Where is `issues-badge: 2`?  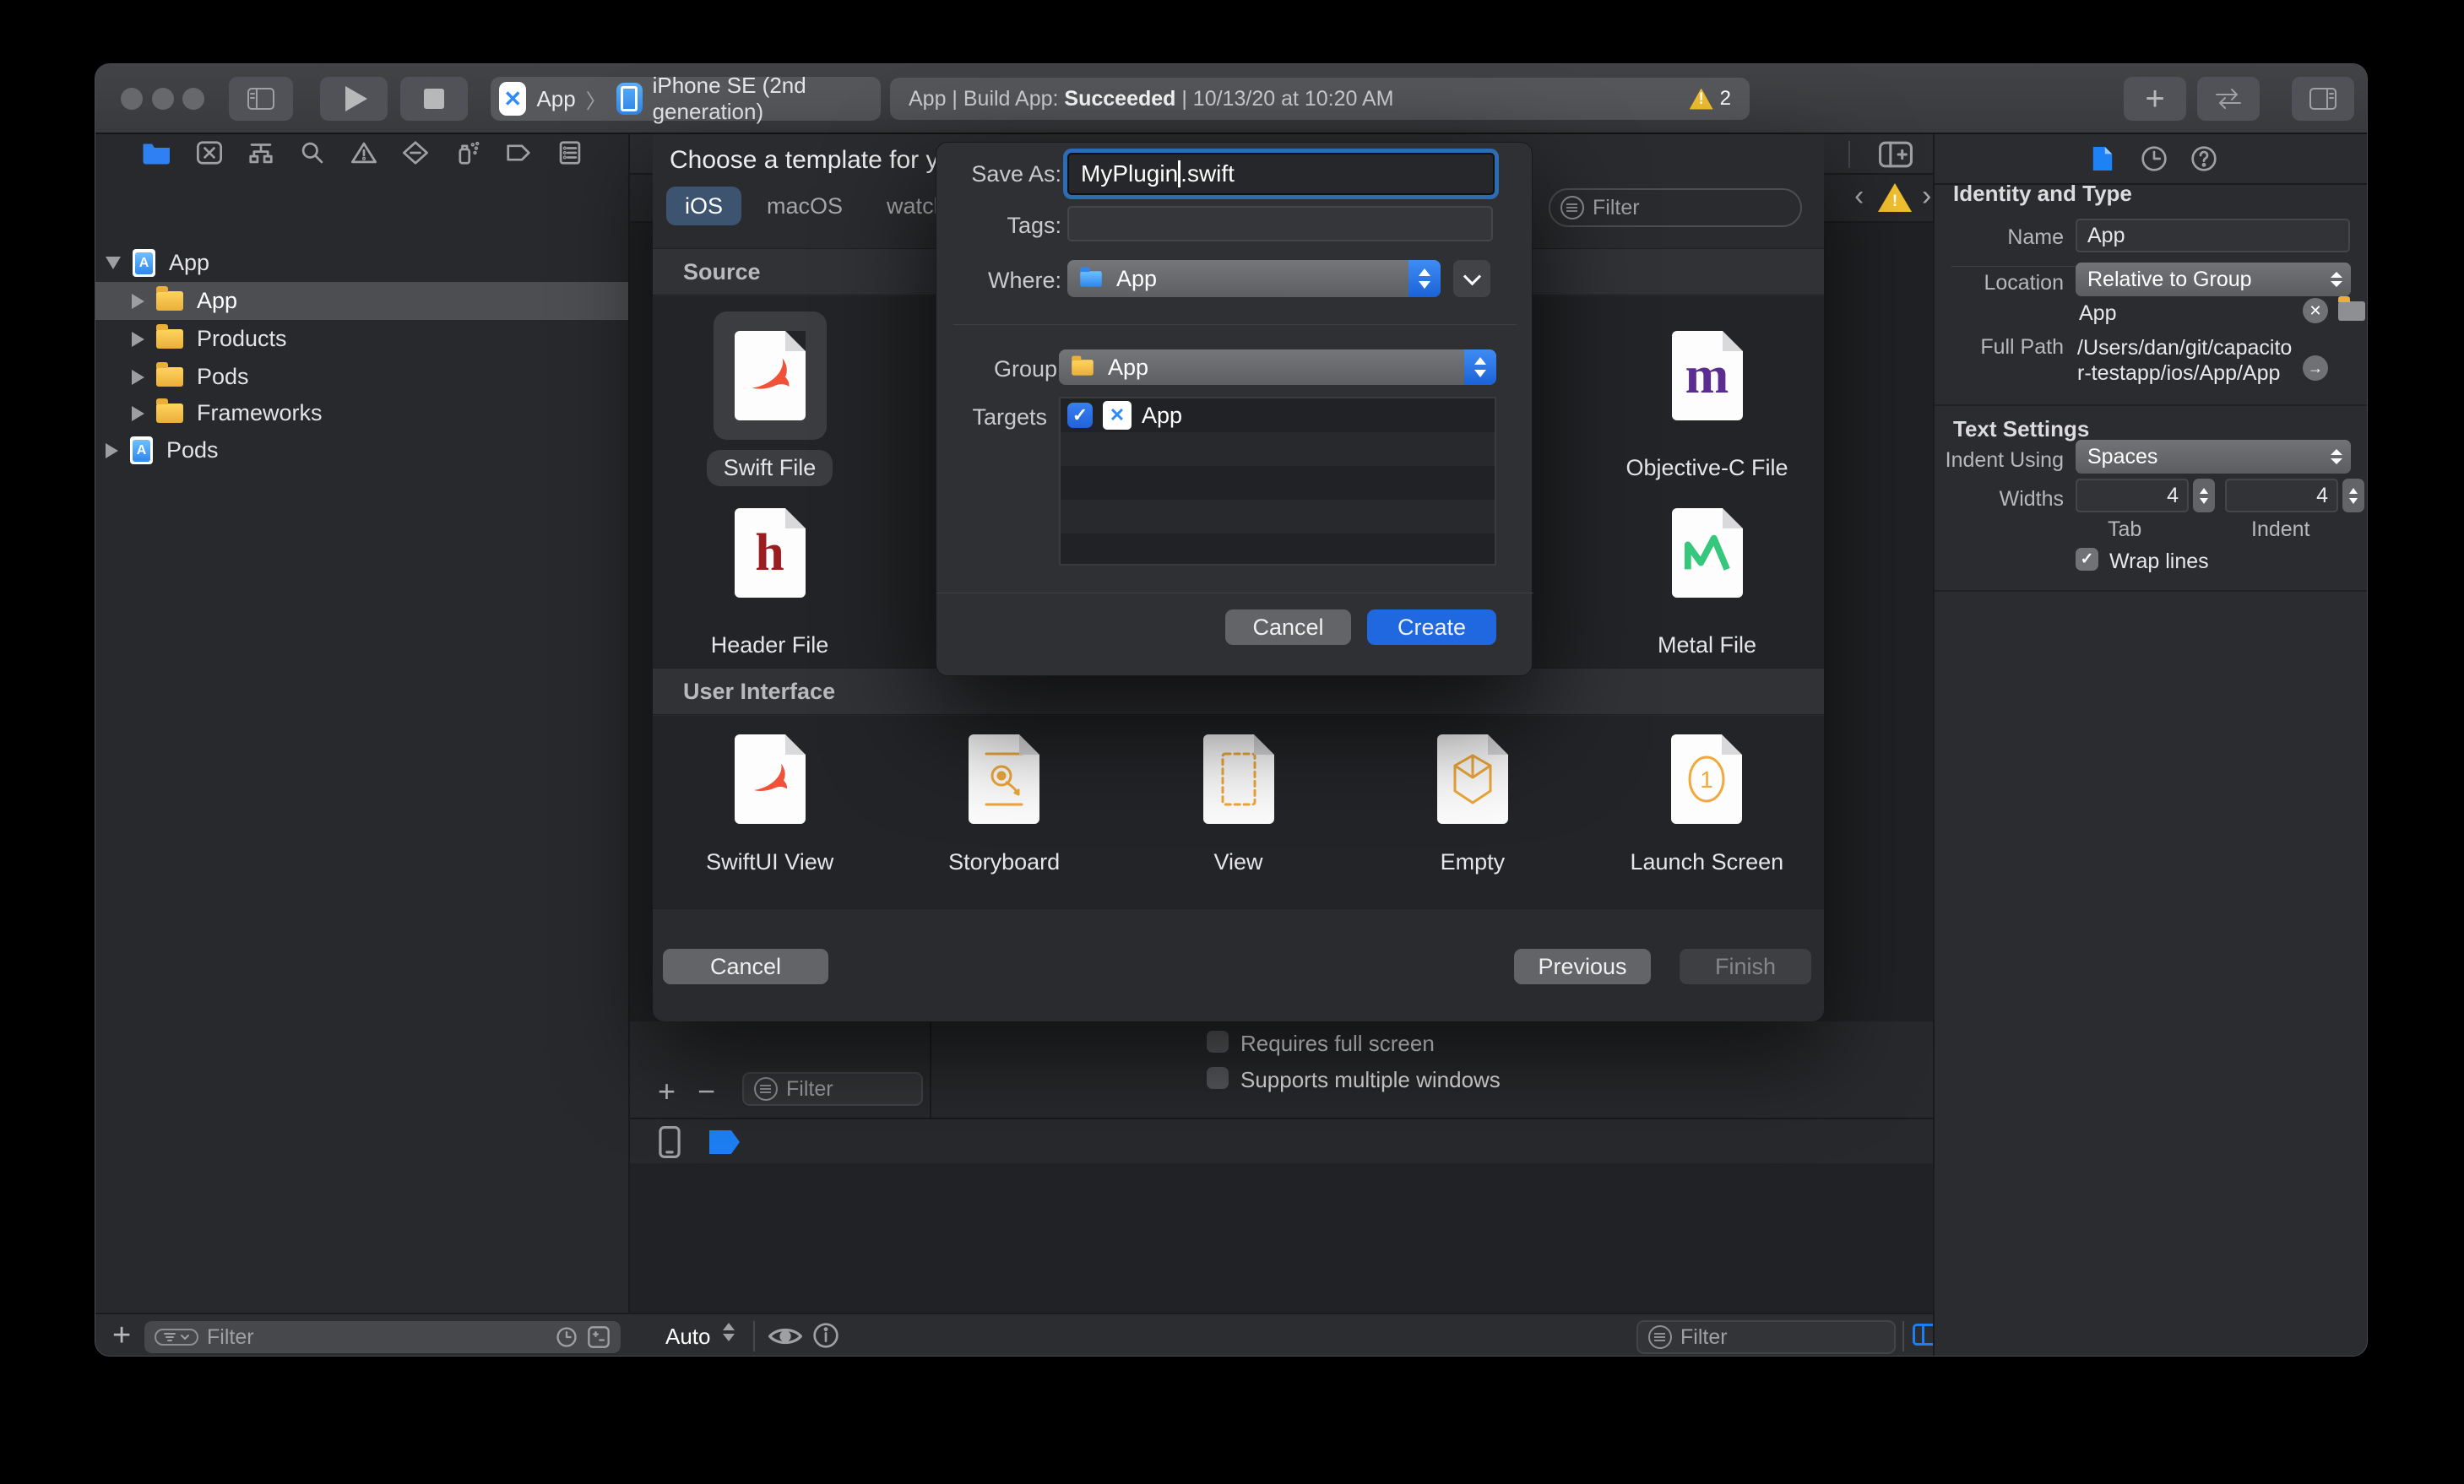 issues-badge: 2 is located at coordinates (1710, 99).